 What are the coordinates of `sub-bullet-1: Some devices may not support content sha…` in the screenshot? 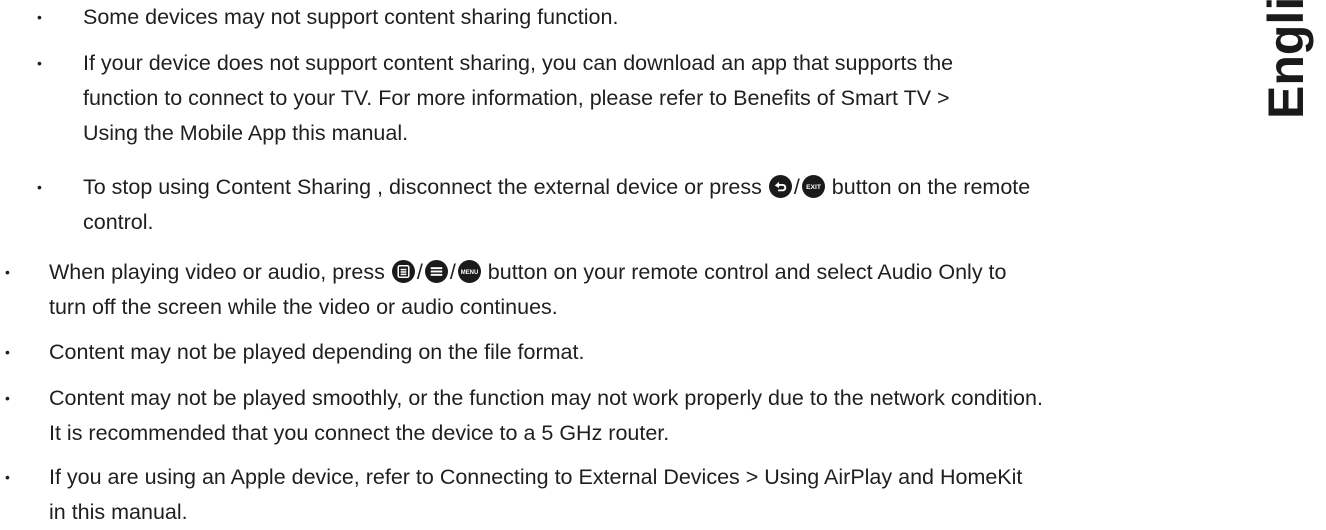 It's located at (350, 17).